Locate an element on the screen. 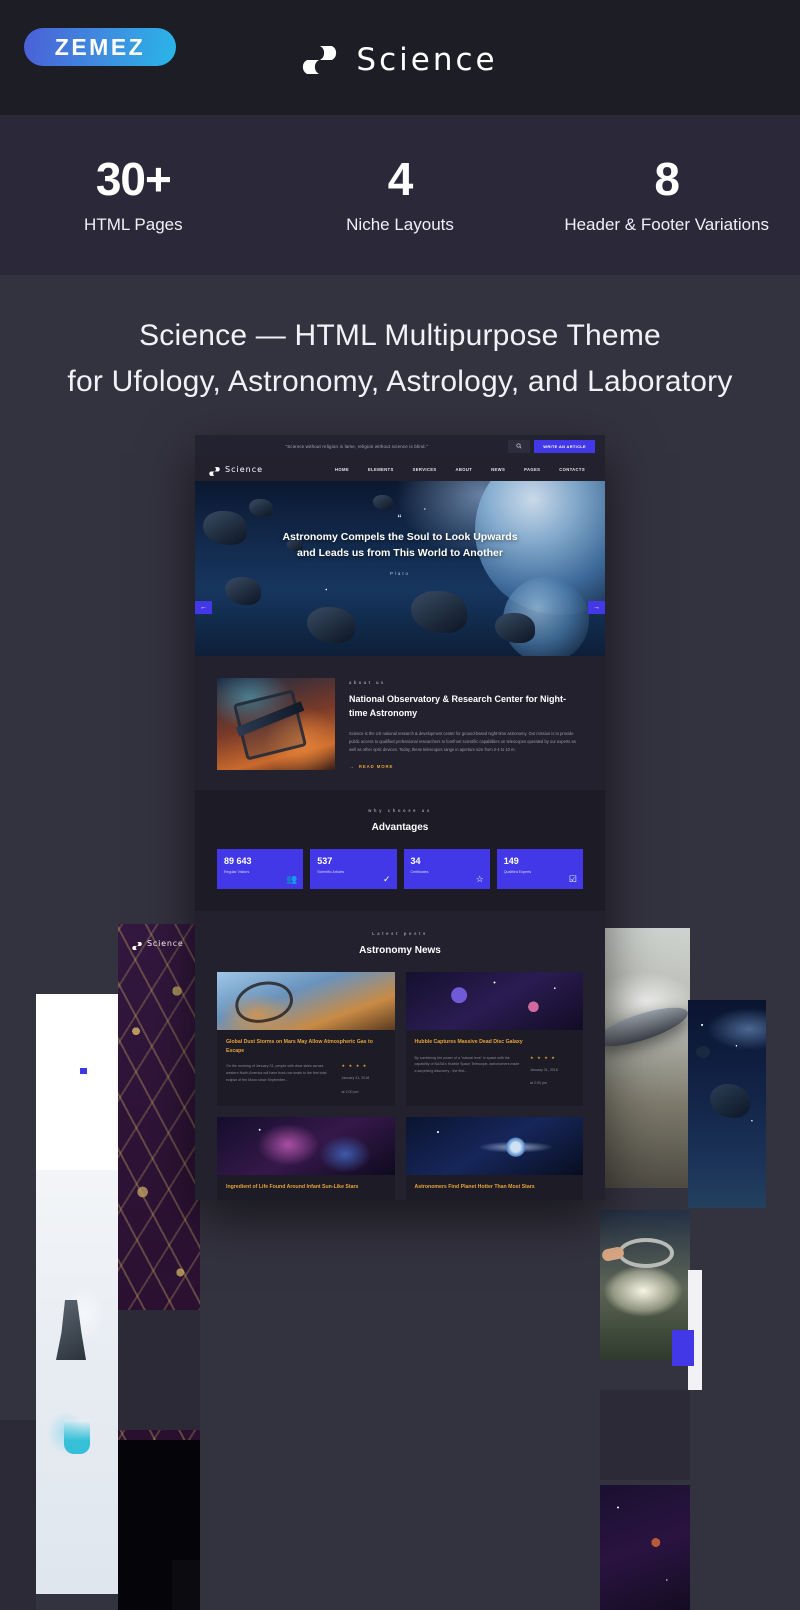 The image size is (800, 1610). counter-card: 89 643 Regular Visitors 👥 is located at coordinates (260, 869).